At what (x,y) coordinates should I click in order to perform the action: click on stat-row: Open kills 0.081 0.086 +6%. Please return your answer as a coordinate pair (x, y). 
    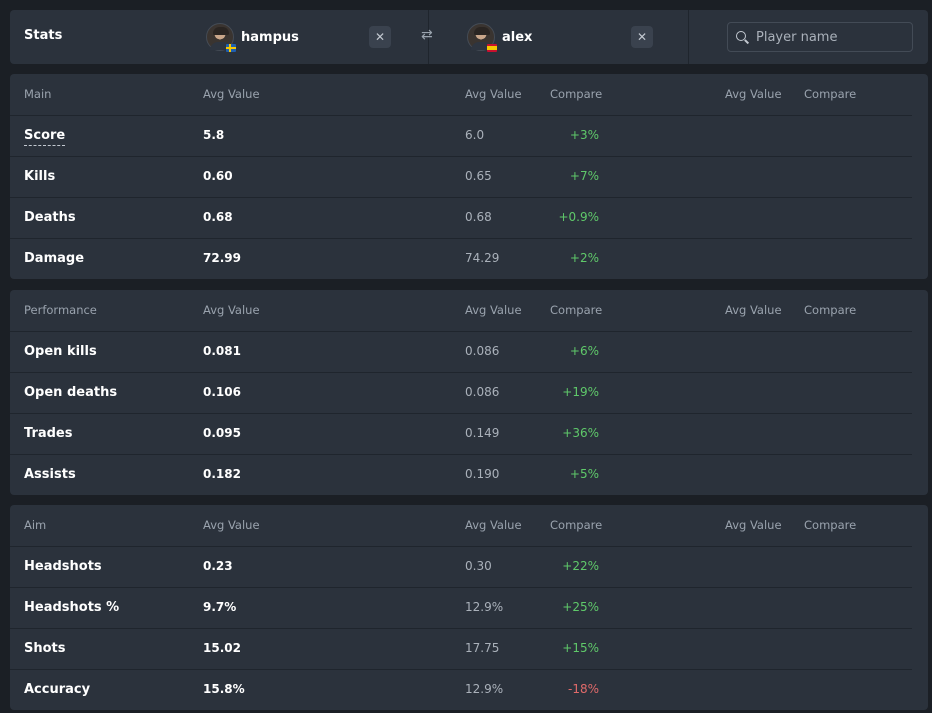
    Looking at the image, I should click on (469, 351).